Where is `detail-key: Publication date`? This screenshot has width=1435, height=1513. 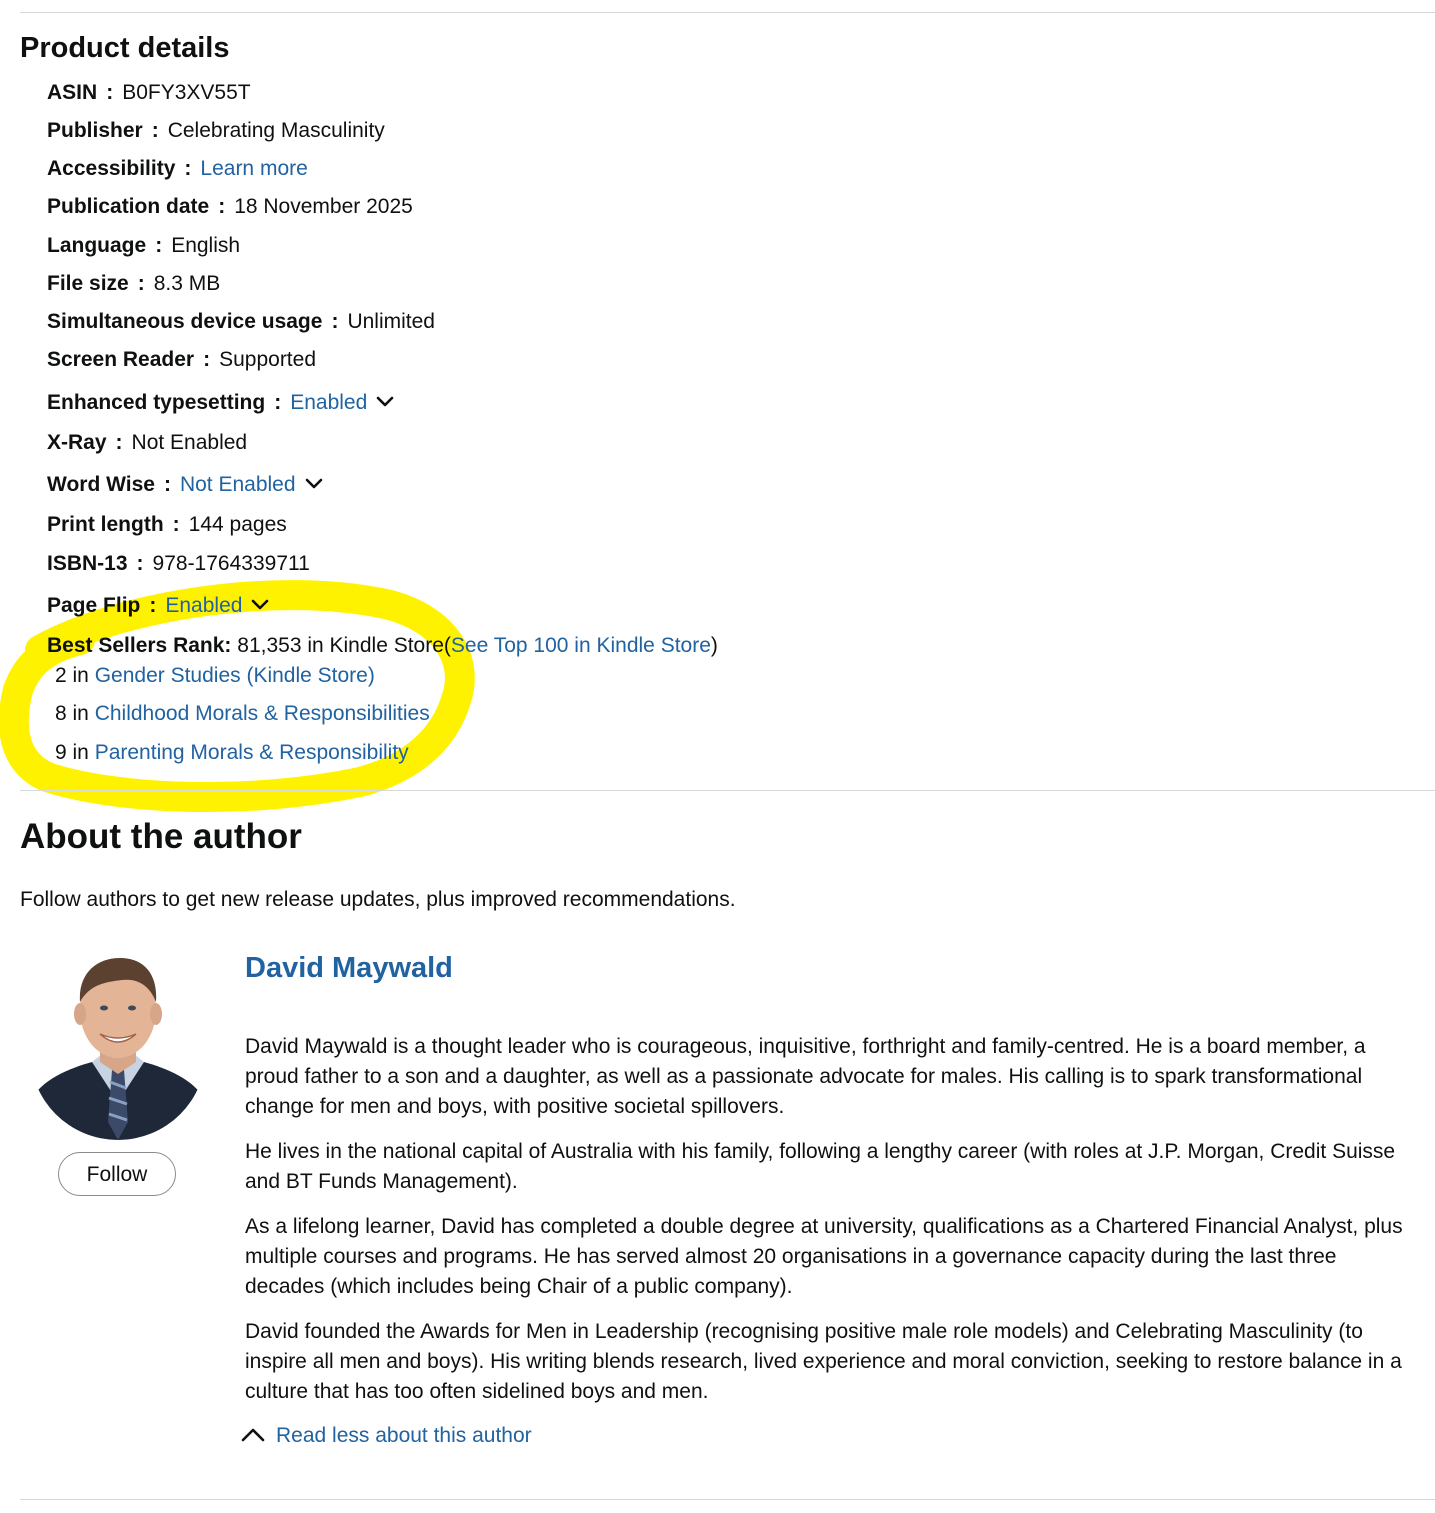 detail-key: Publication date is located at coordinates (128, 206).